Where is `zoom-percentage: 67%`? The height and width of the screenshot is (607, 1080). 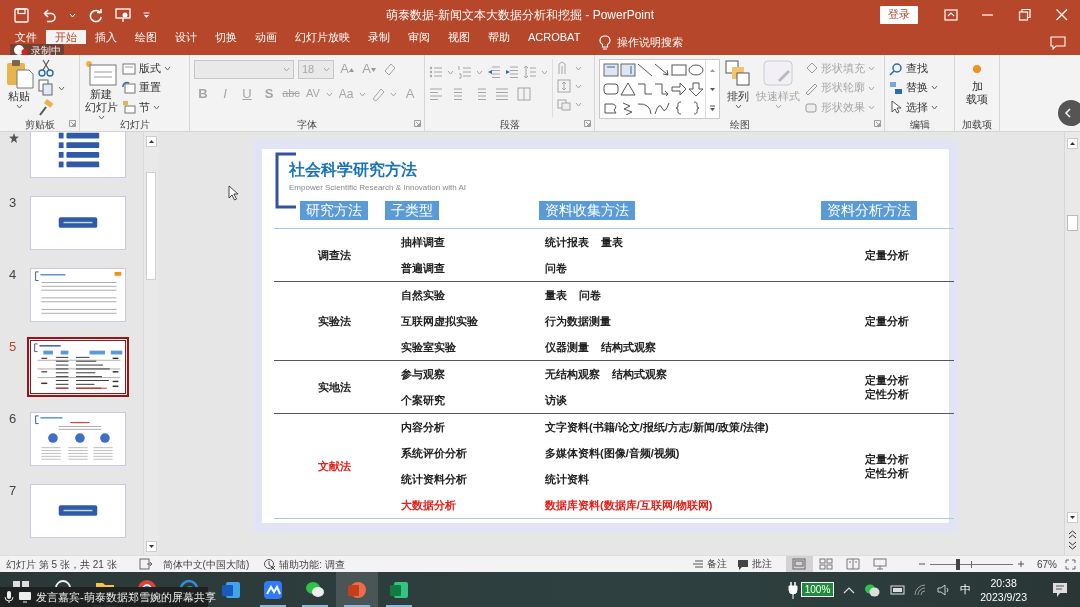
zoom-percentage: 67% is located at coordinates (1047, 564).